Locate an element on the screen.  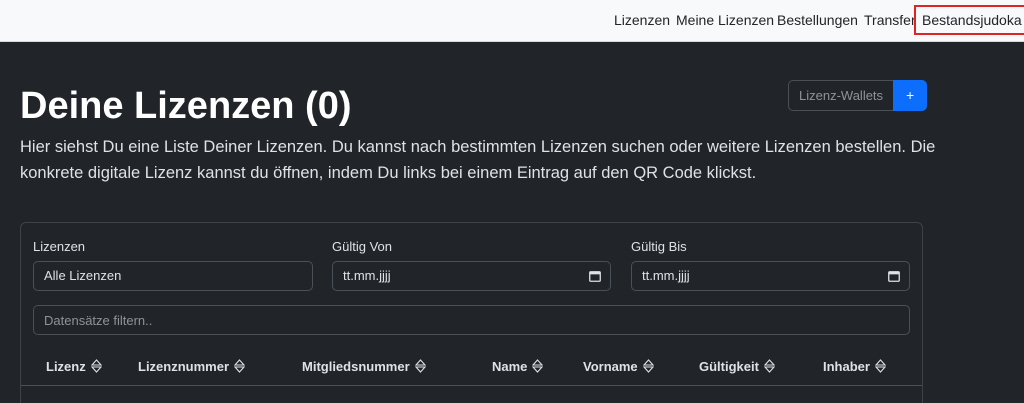
column-header-name: Name is located at coordinates (518, 366).